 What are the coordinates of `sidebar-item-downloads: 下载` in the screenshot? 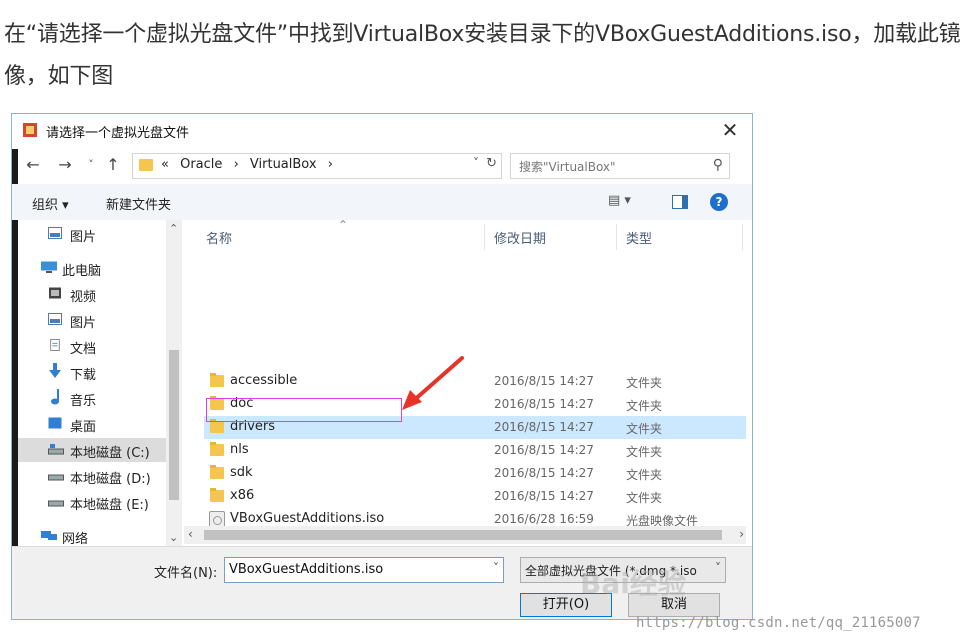 It's located at (92, 372).